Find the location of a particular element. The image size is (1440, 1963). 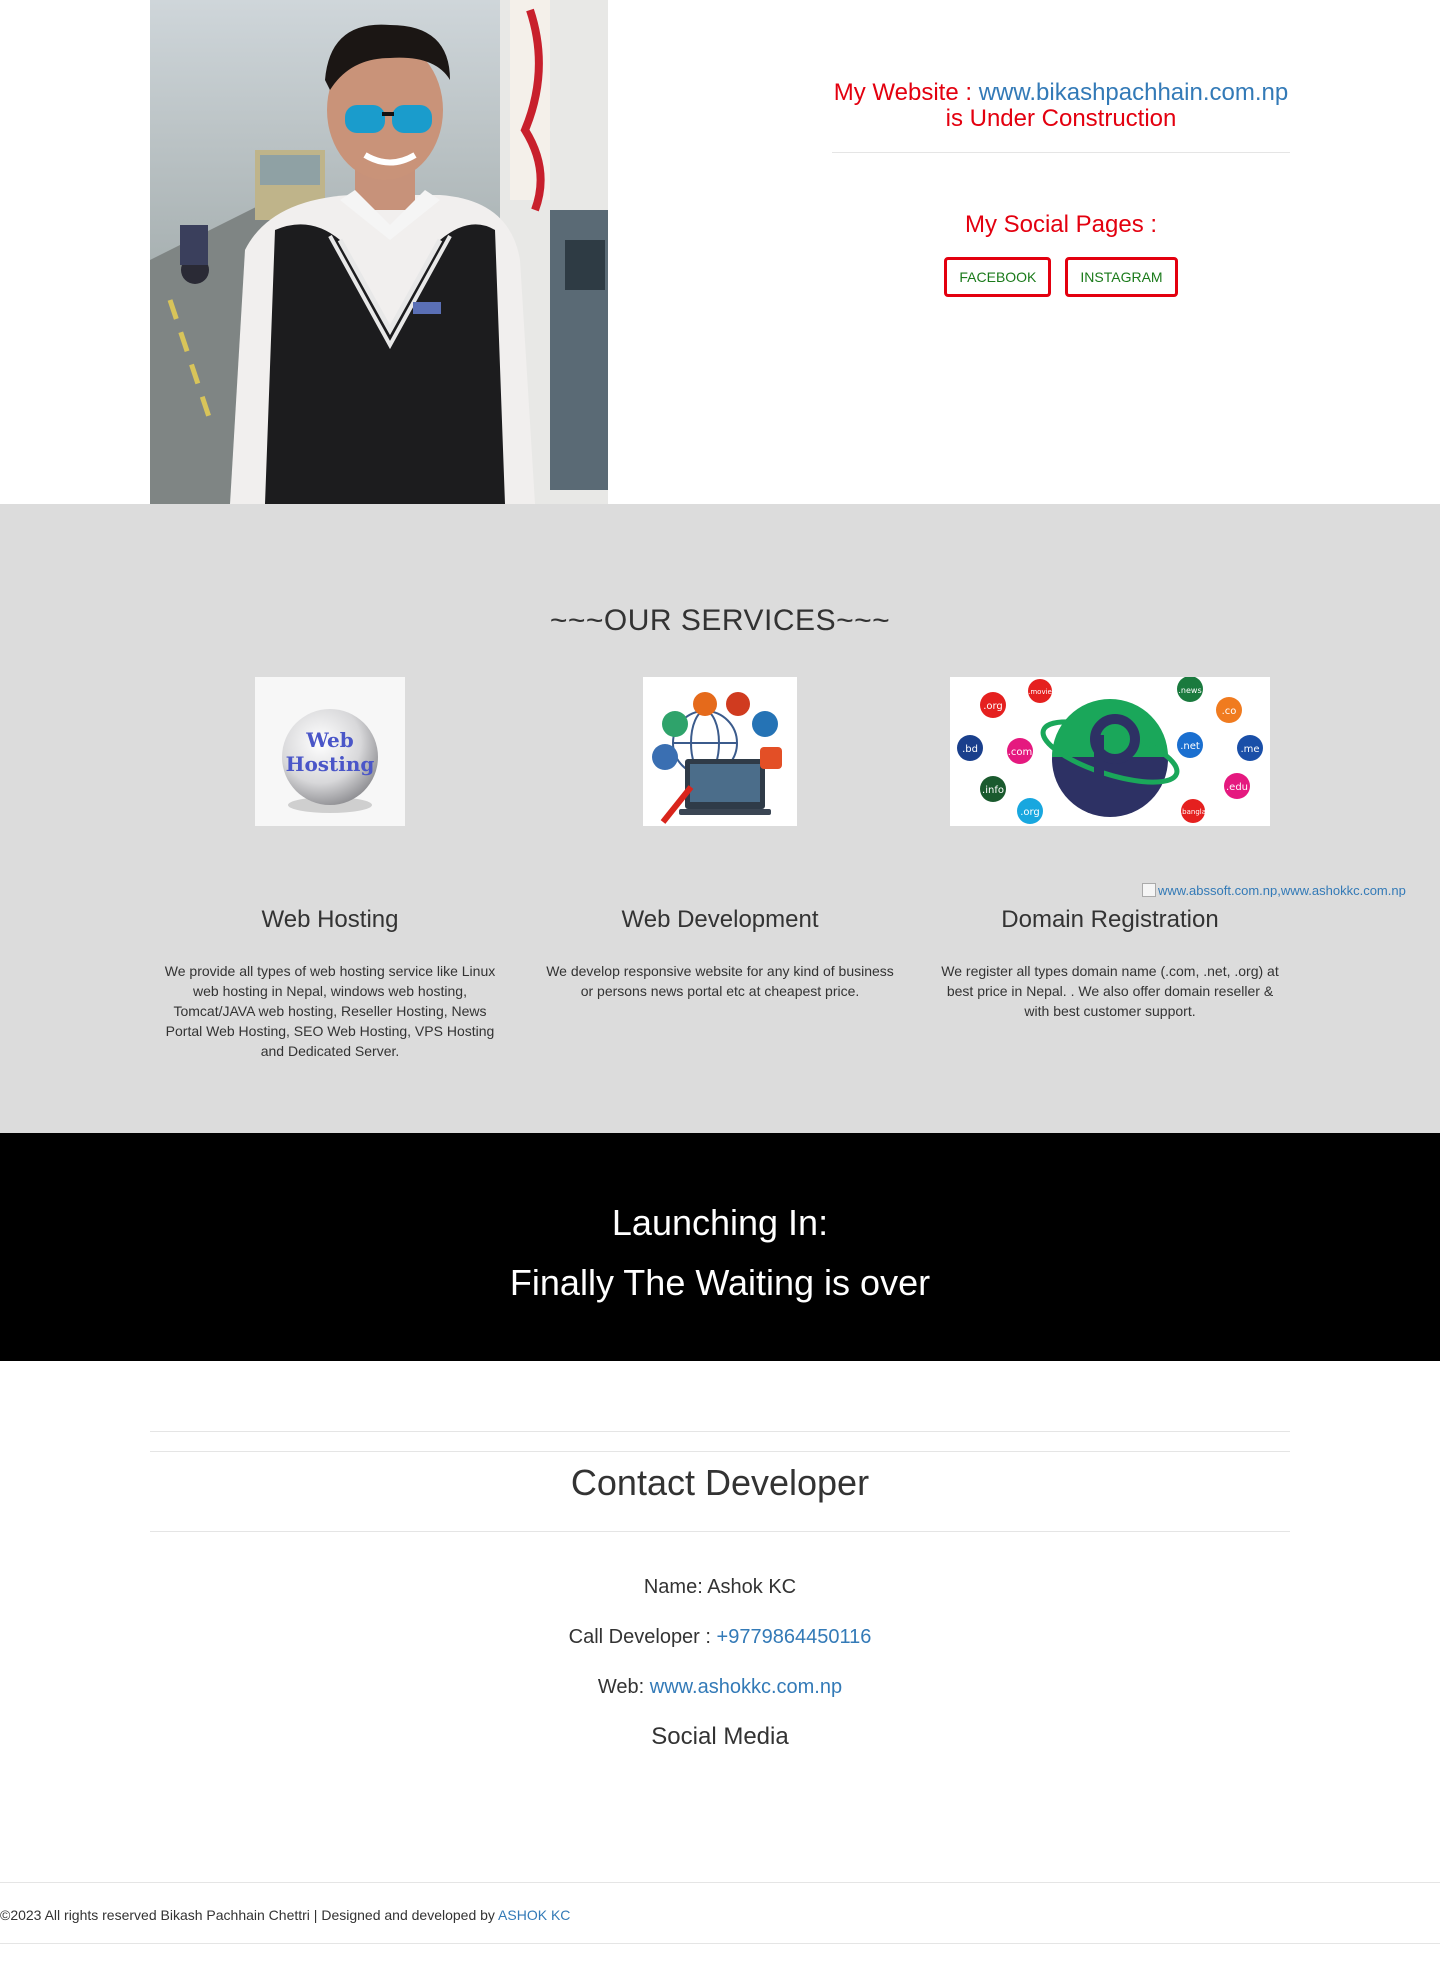

service-name: Web Development is located at coordinates (720, 919).